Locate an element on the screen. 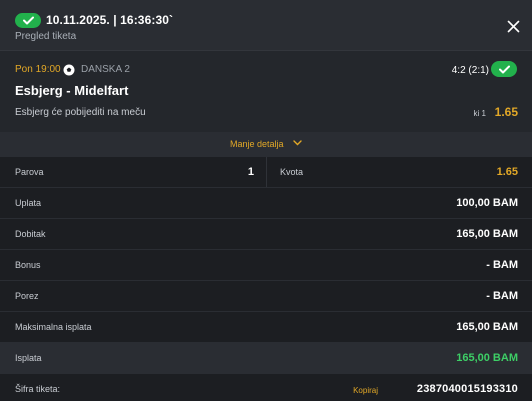 Image resolution: width=532 pixels, height=401 pixels. ticket-datetime: 10.11.2025. | 16:36:30` is located at coordinates (110, 20).